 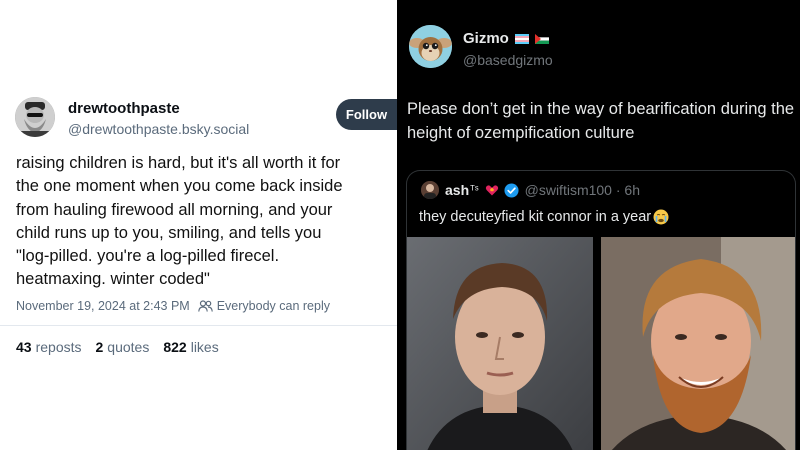 I want to click on bearded-man-avatar-icon, so click(x=35, y=117).